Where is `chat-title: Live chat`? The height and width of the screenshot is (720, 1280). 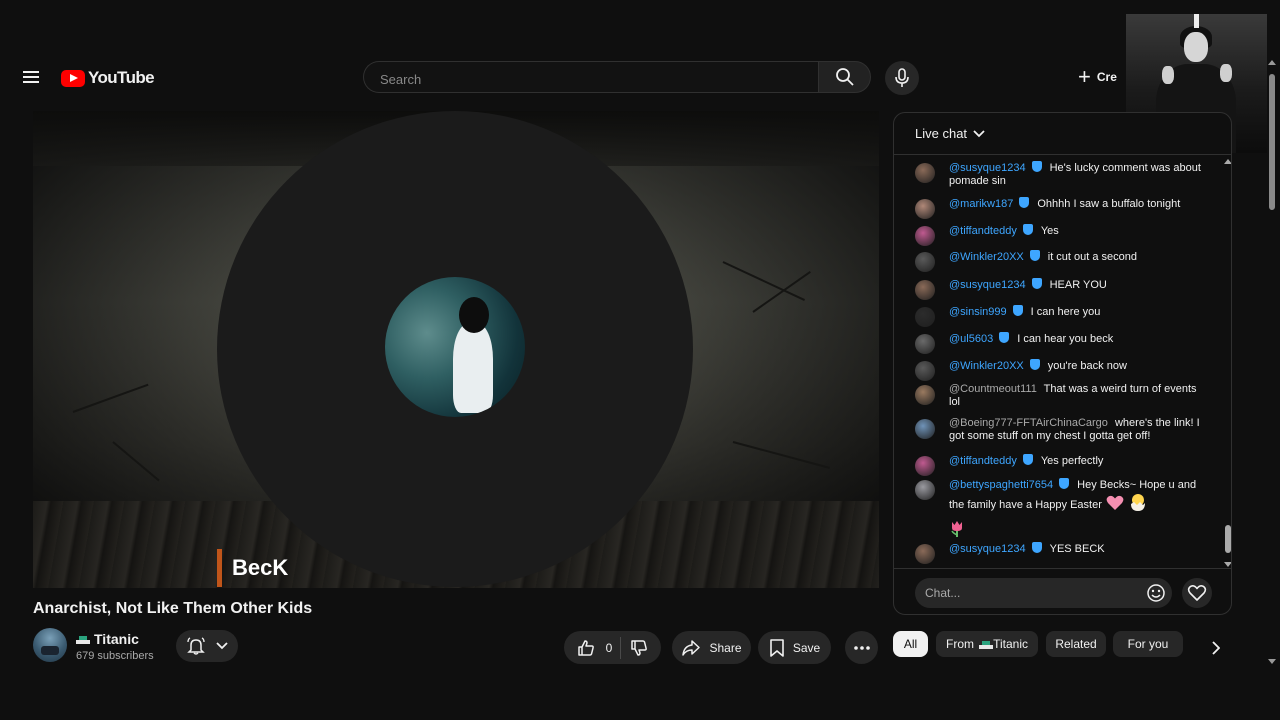
chat-title: Live chat is located at coordinates (941, 133).